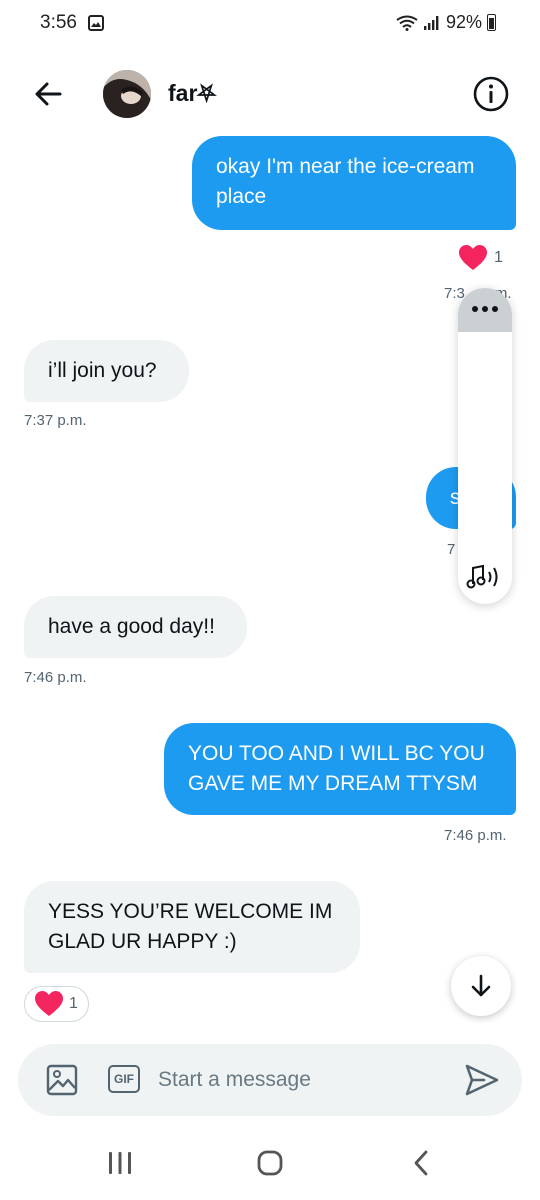  I want to click on send-icon, so click(482, 1080).